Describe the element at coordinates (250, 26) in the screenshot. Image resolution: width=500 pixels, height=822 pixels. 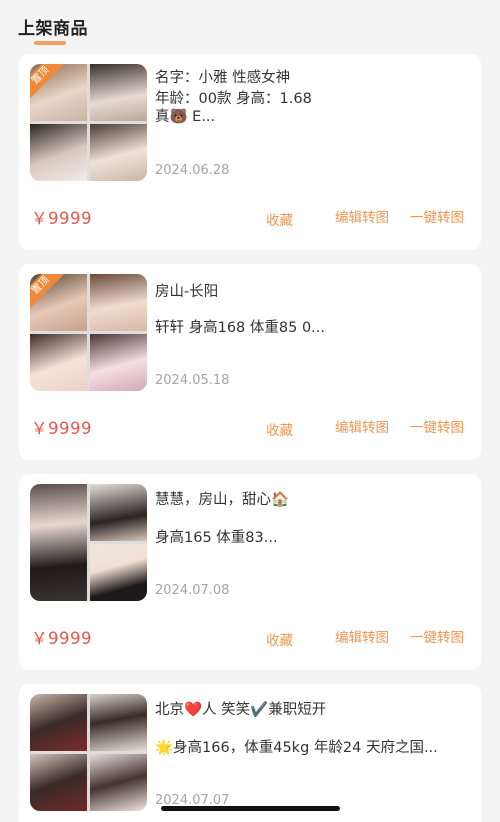
I see `header-tabbar: 上架商品` at that location.